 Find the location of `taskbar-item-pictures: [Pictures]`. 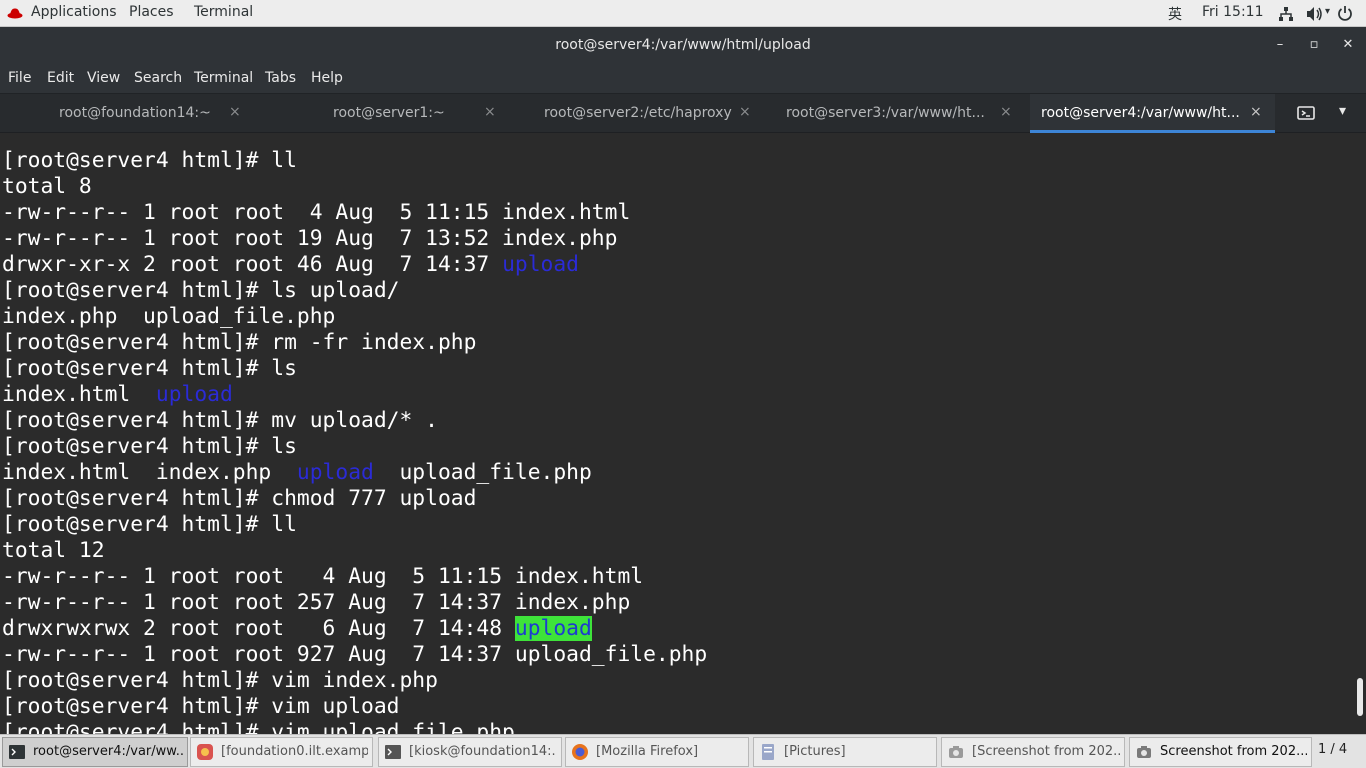

taskbar-item-pictures: [Pictures] is located at coordinates (845, 752).